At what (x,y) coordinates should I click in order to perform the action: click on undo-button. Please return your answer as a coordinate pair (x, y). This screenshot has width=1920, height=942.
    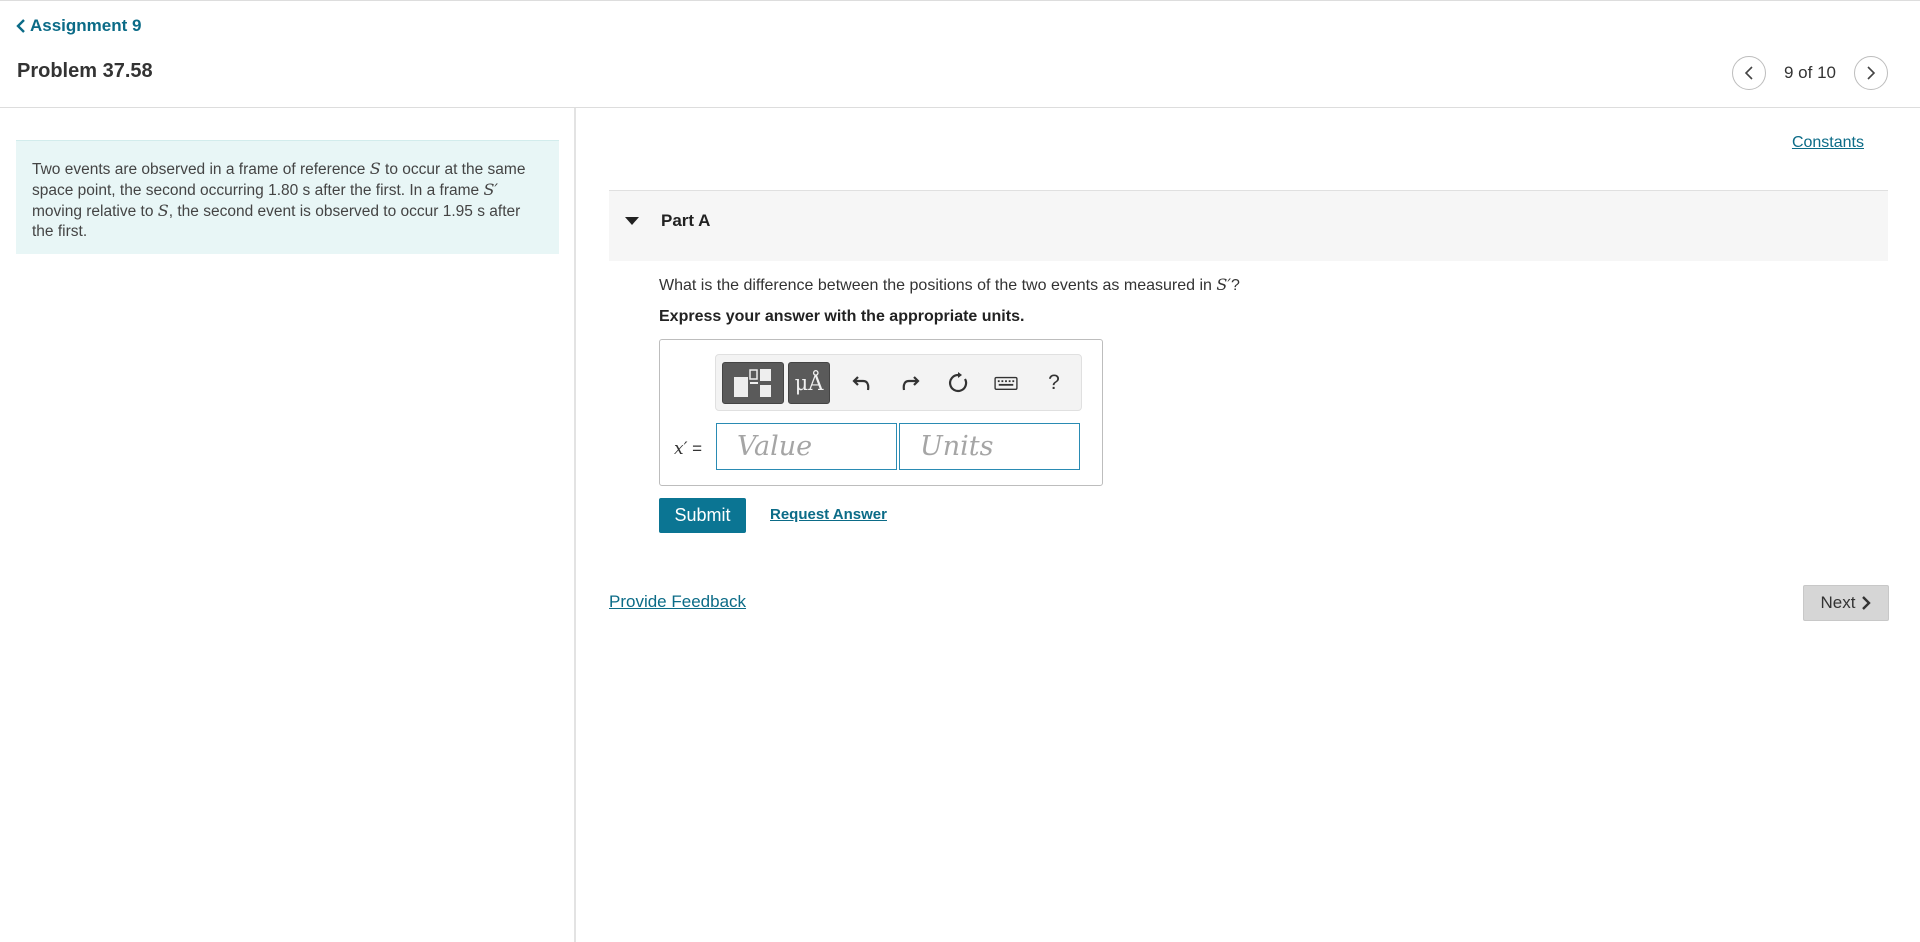
    Looking at the image, I should click on (862, 383).